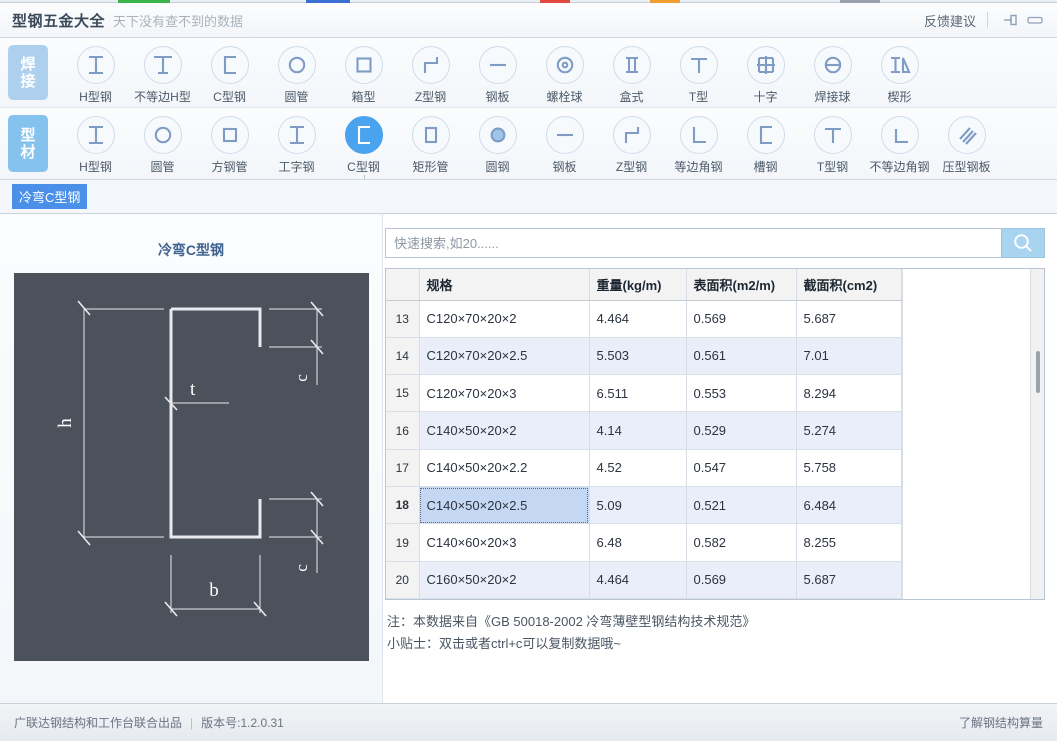 This screenshot has height=741, width=1057. I want to click on cell-surface: 0.521, so click(741, 505).